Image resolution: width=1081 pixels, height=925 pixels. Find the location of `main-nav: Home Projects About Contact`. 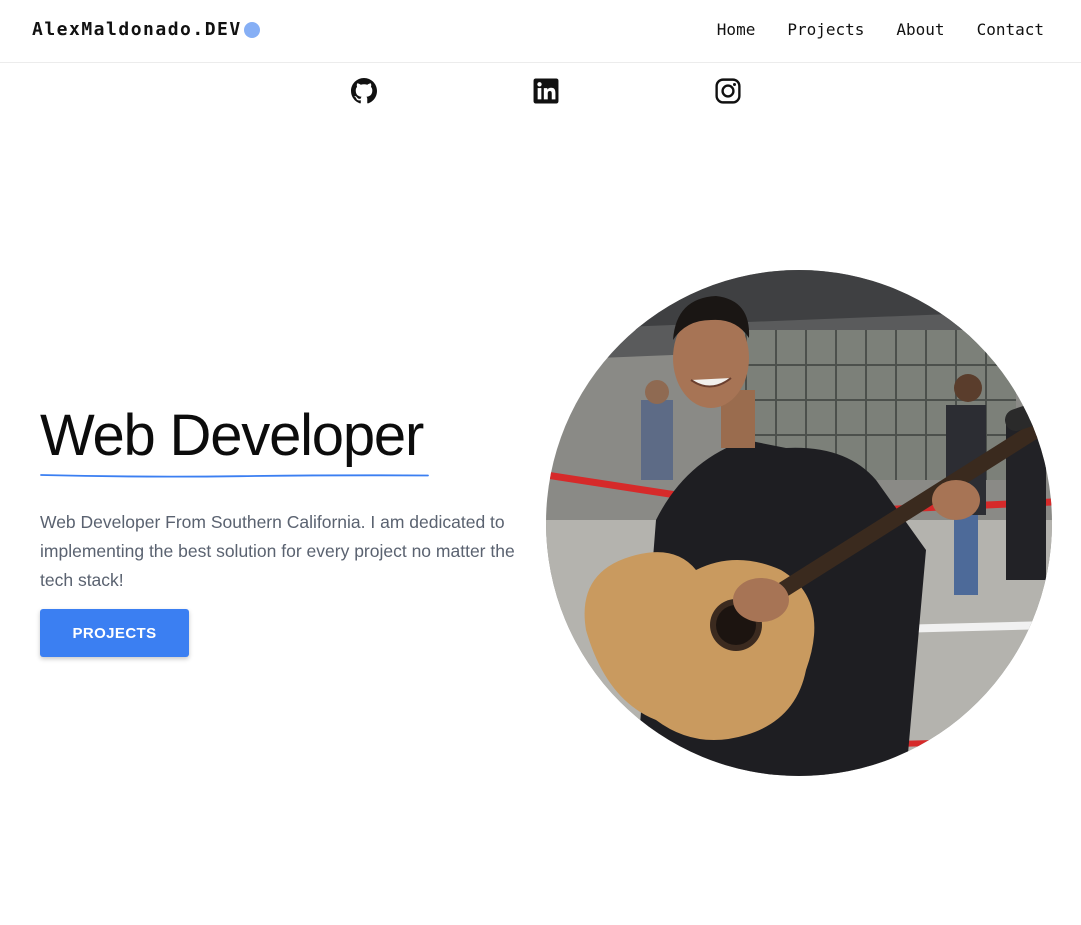

main-nav: Home Projects About Contact is located at coordinates (880, 29).